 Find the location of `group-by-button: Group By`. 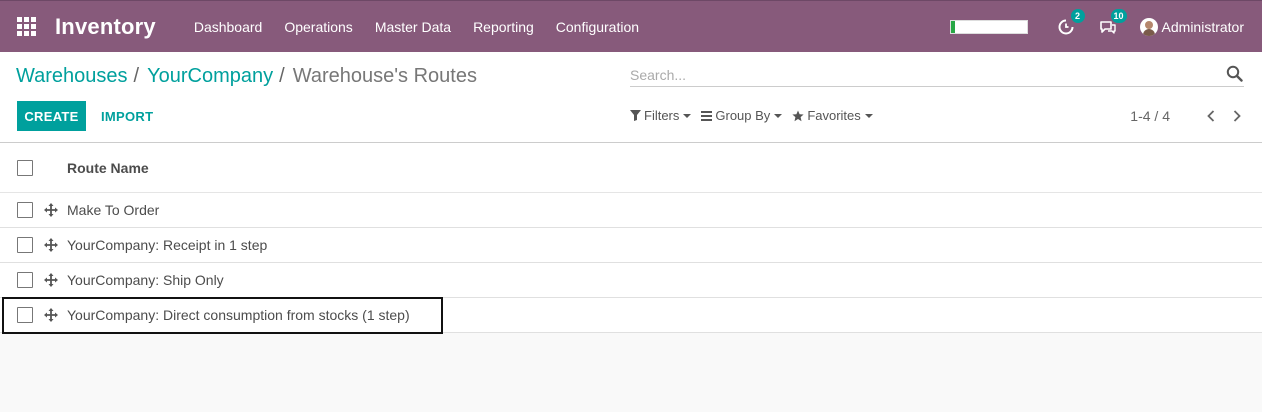

group-by-button: Group By is located at coordinates (742, 115).